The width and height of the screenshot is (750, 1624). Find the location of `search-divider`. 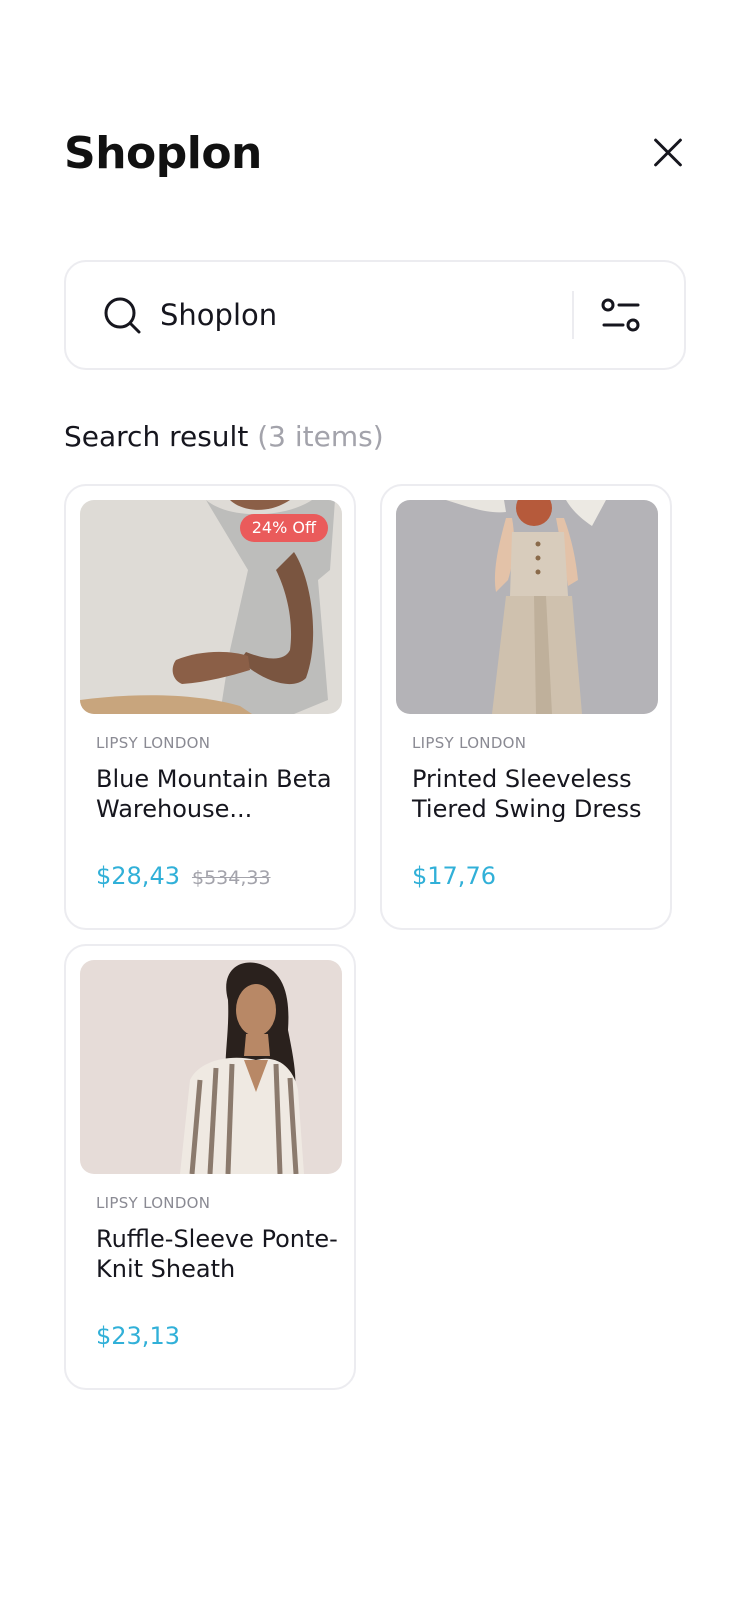

search-divider is located at coordinates (573, 315).